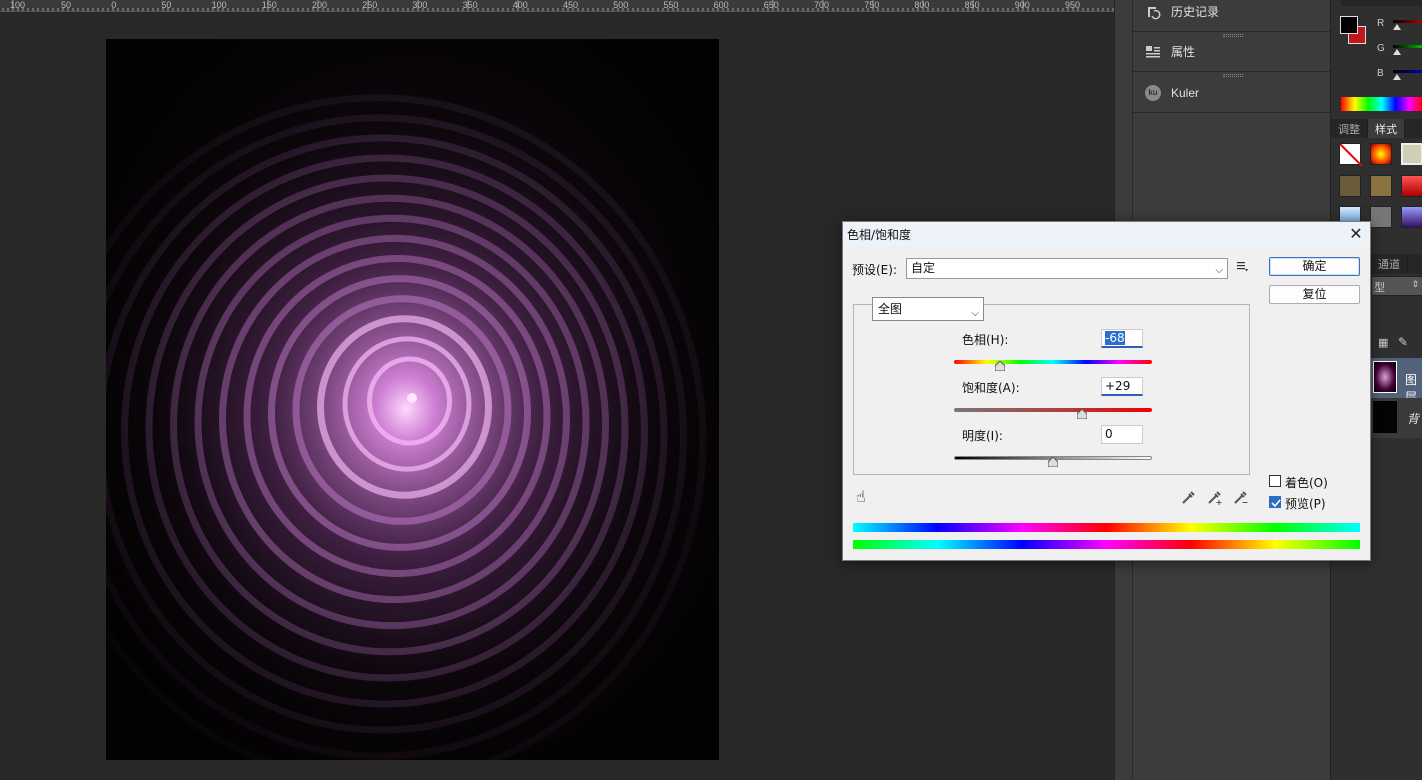 Image resolution: width=1422 pixels, height=780 pixels. I want to click on history-icon, so click(1153, 12).